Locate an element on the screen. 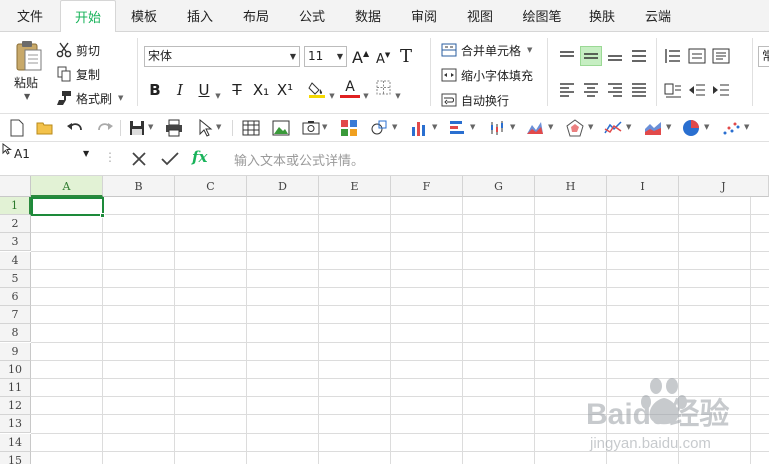  fill-color-dropdown-icon: ▼ is located at coordinates (332, 96).